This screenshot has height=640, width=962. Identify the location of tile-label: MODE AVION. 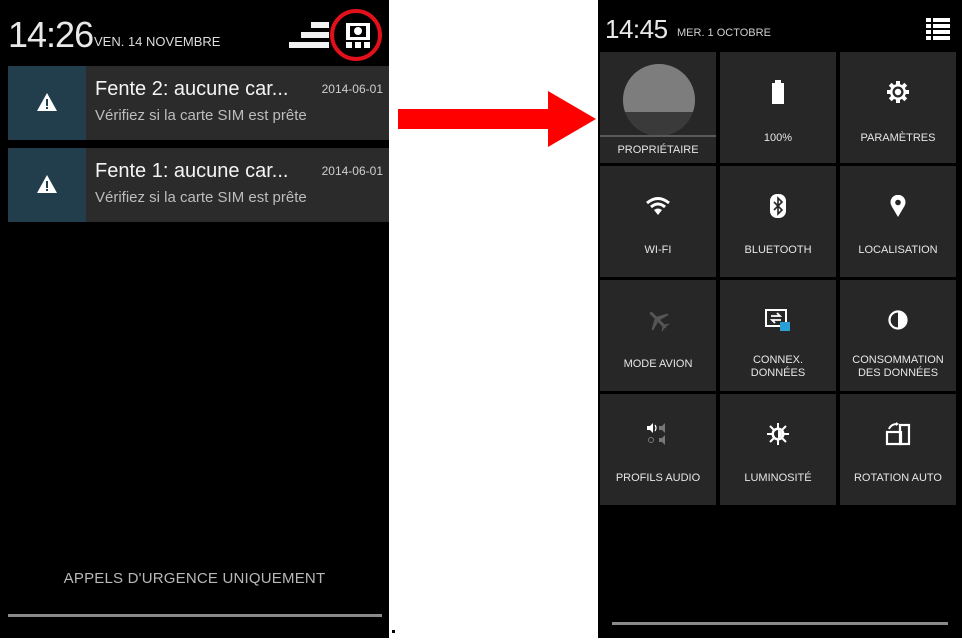
(658, 364).